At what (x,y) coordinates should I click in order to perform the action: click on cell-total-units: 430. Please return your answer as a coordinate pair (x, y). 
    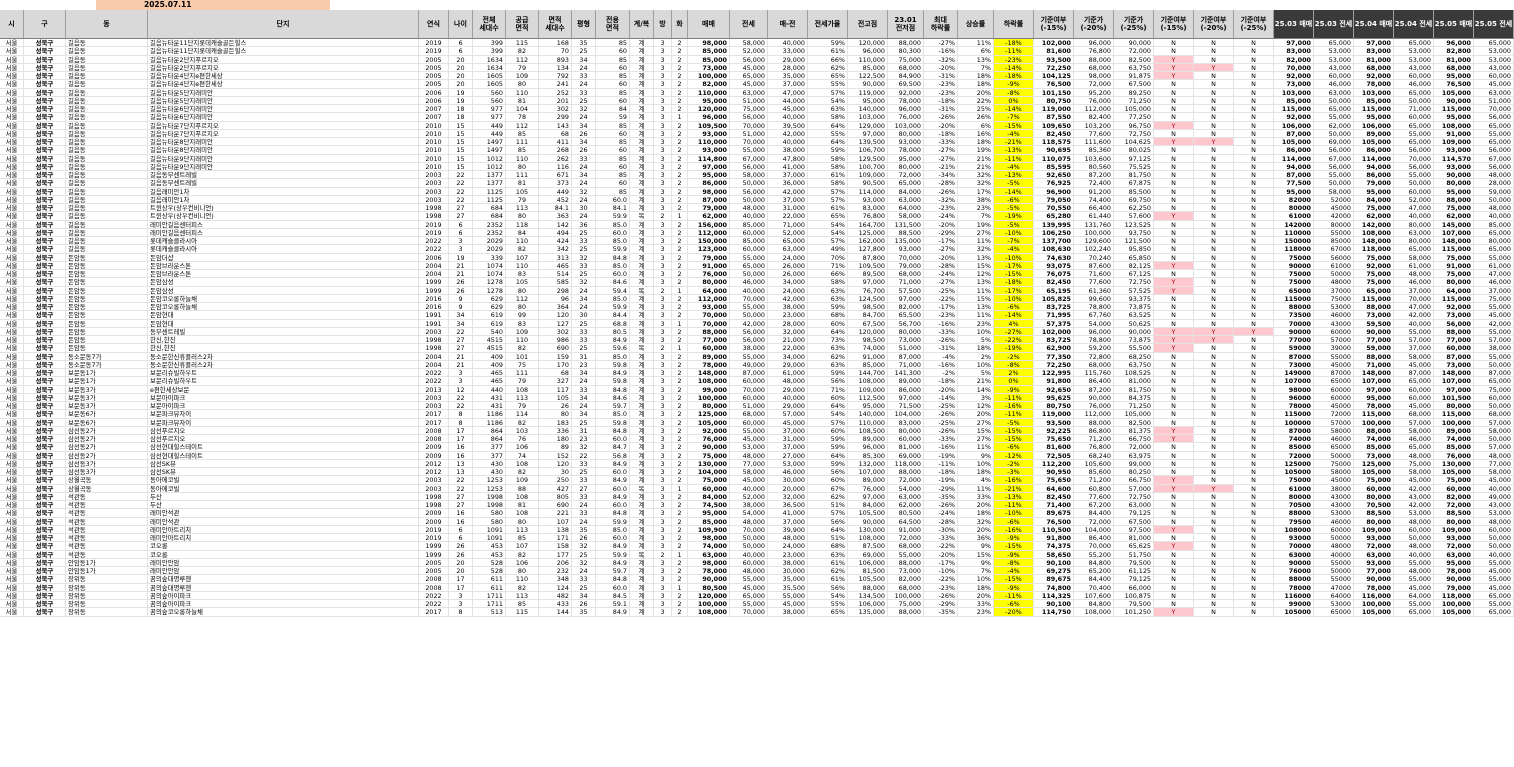
    Looking at the image, I should click on (489, 472).